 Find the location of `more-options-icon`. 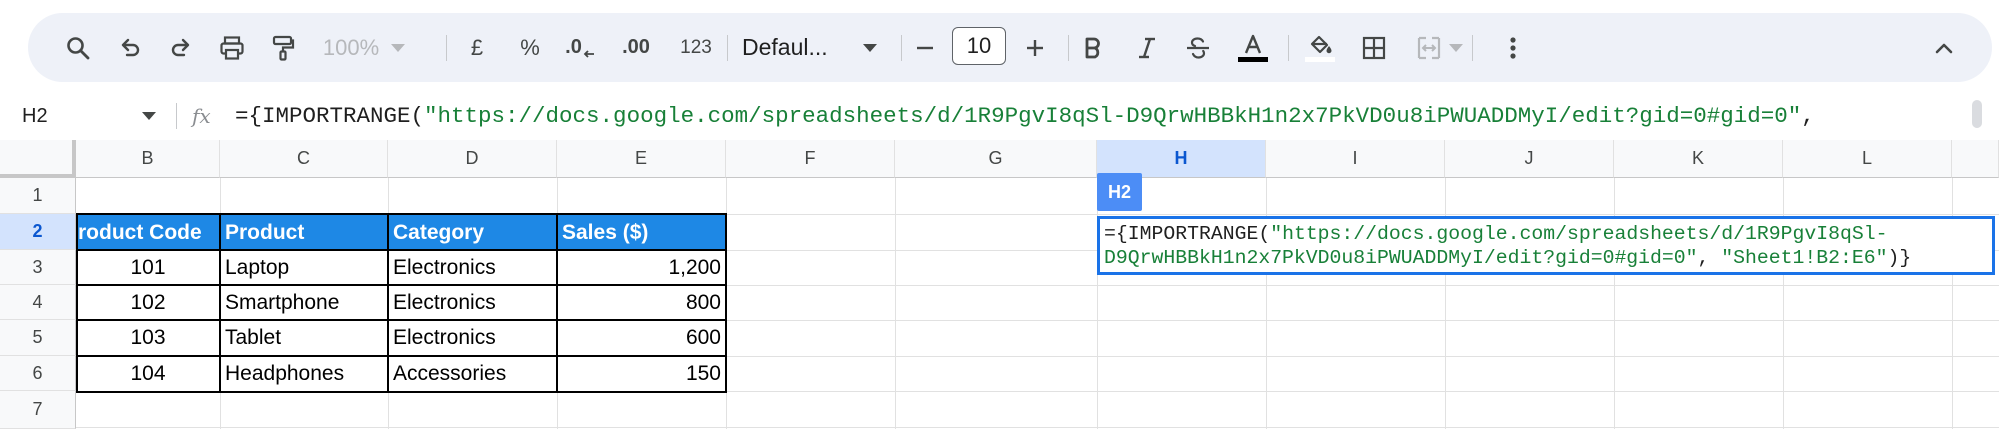

more-options-icon is located at coordinates (1513, 47).